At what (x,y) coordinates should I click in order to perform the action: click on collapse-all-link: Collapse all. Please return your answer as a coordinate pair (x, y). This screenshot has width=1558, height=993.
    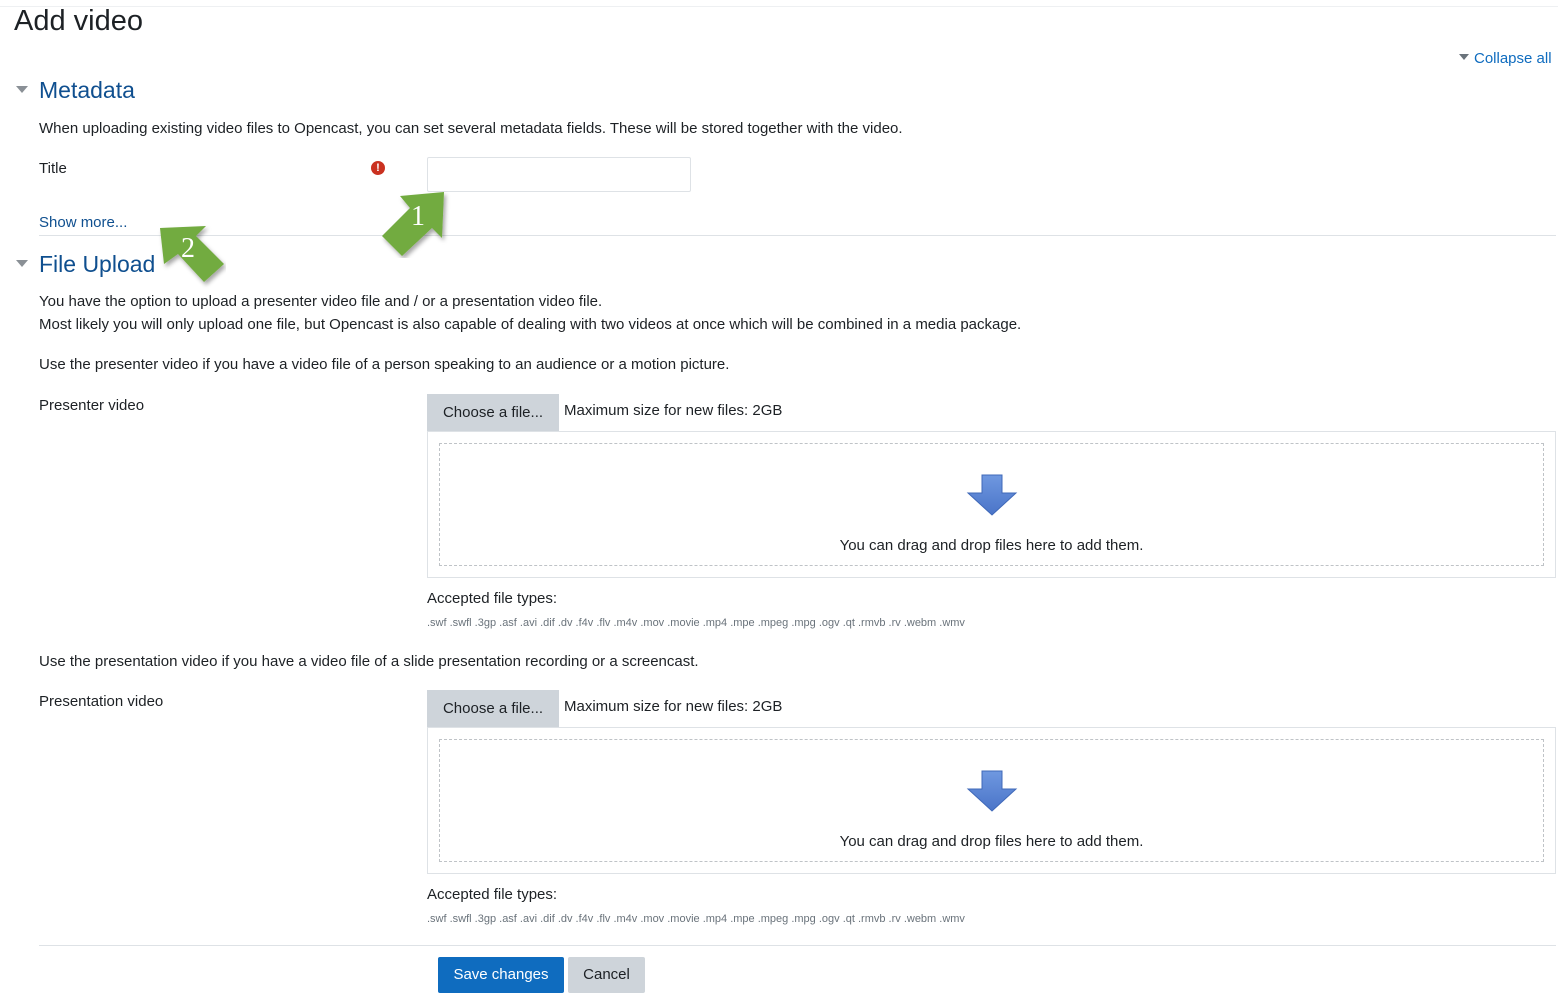
    Looking at the image, I should click on (1505, 59).